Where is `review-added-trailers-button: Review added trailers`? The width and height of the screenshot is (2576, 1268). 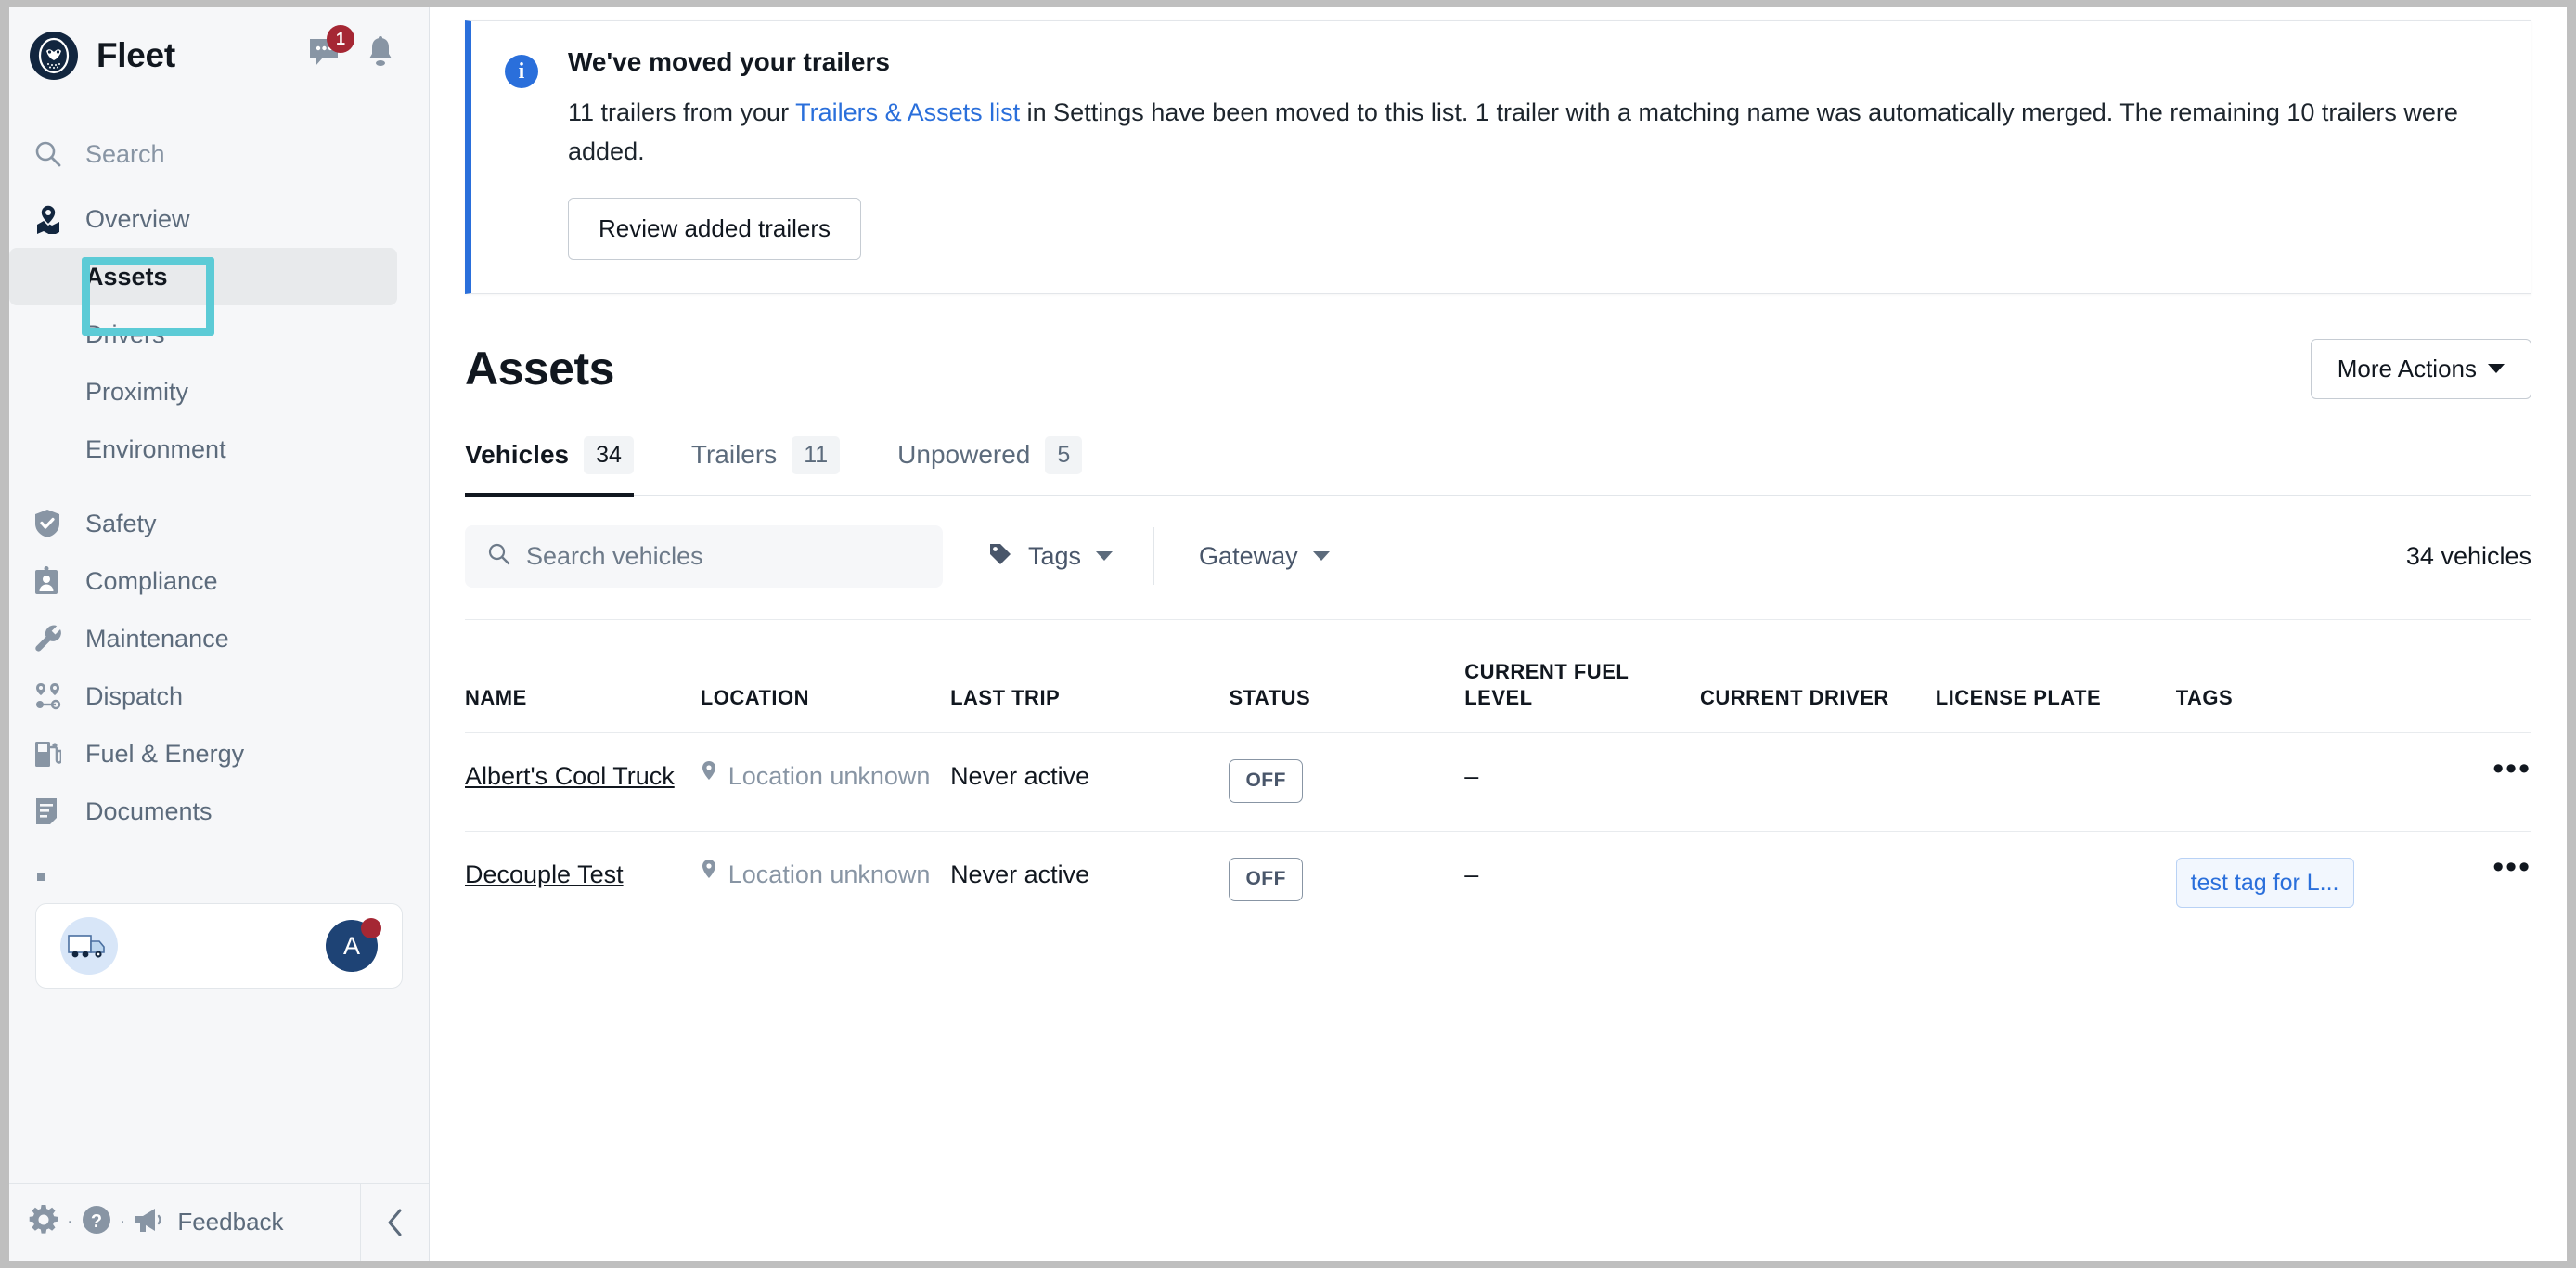
review-added-trailers-button: Review added trailers is located at coordinates (715, 228).